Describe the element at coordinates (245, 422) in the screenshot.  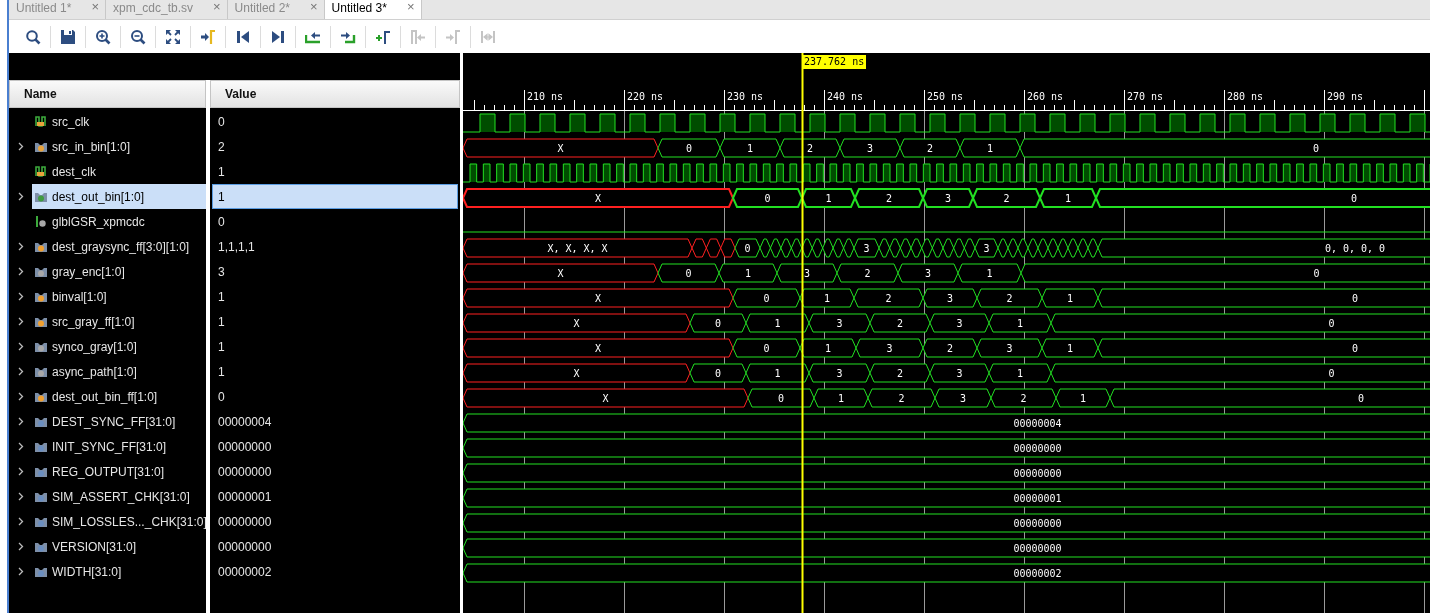
I see `signal-value: 00000004` at that location.